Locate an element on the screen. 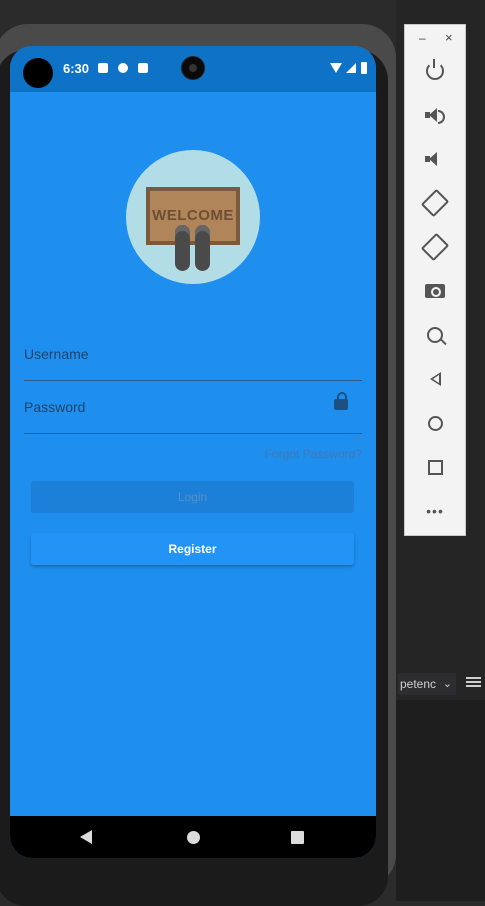 Image resolution: width=485 pixels, height=906 pixels. volume-up-button is located at coordinates (435, 115).